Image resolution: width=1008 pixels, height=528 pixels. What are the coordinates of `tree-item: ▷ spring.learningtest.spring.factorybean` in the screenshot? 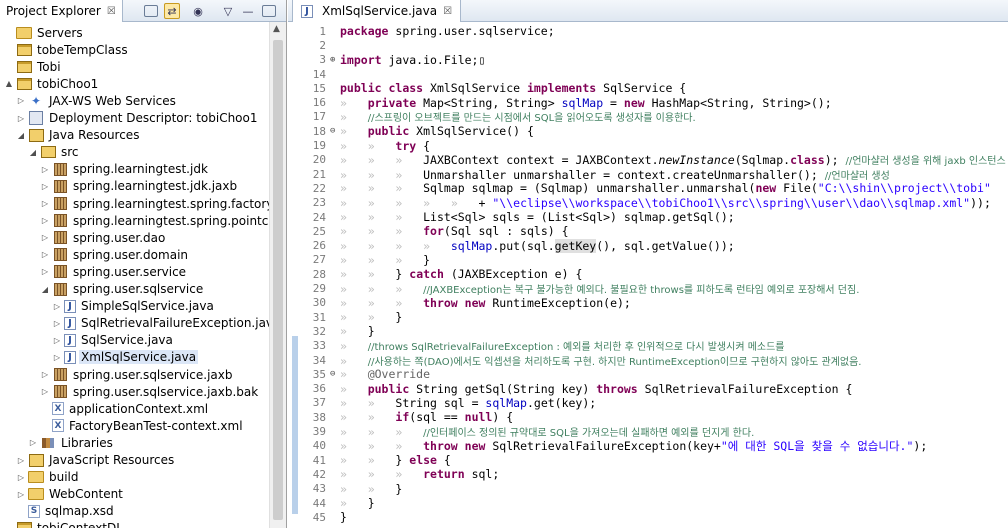 It's located at (155, 203).